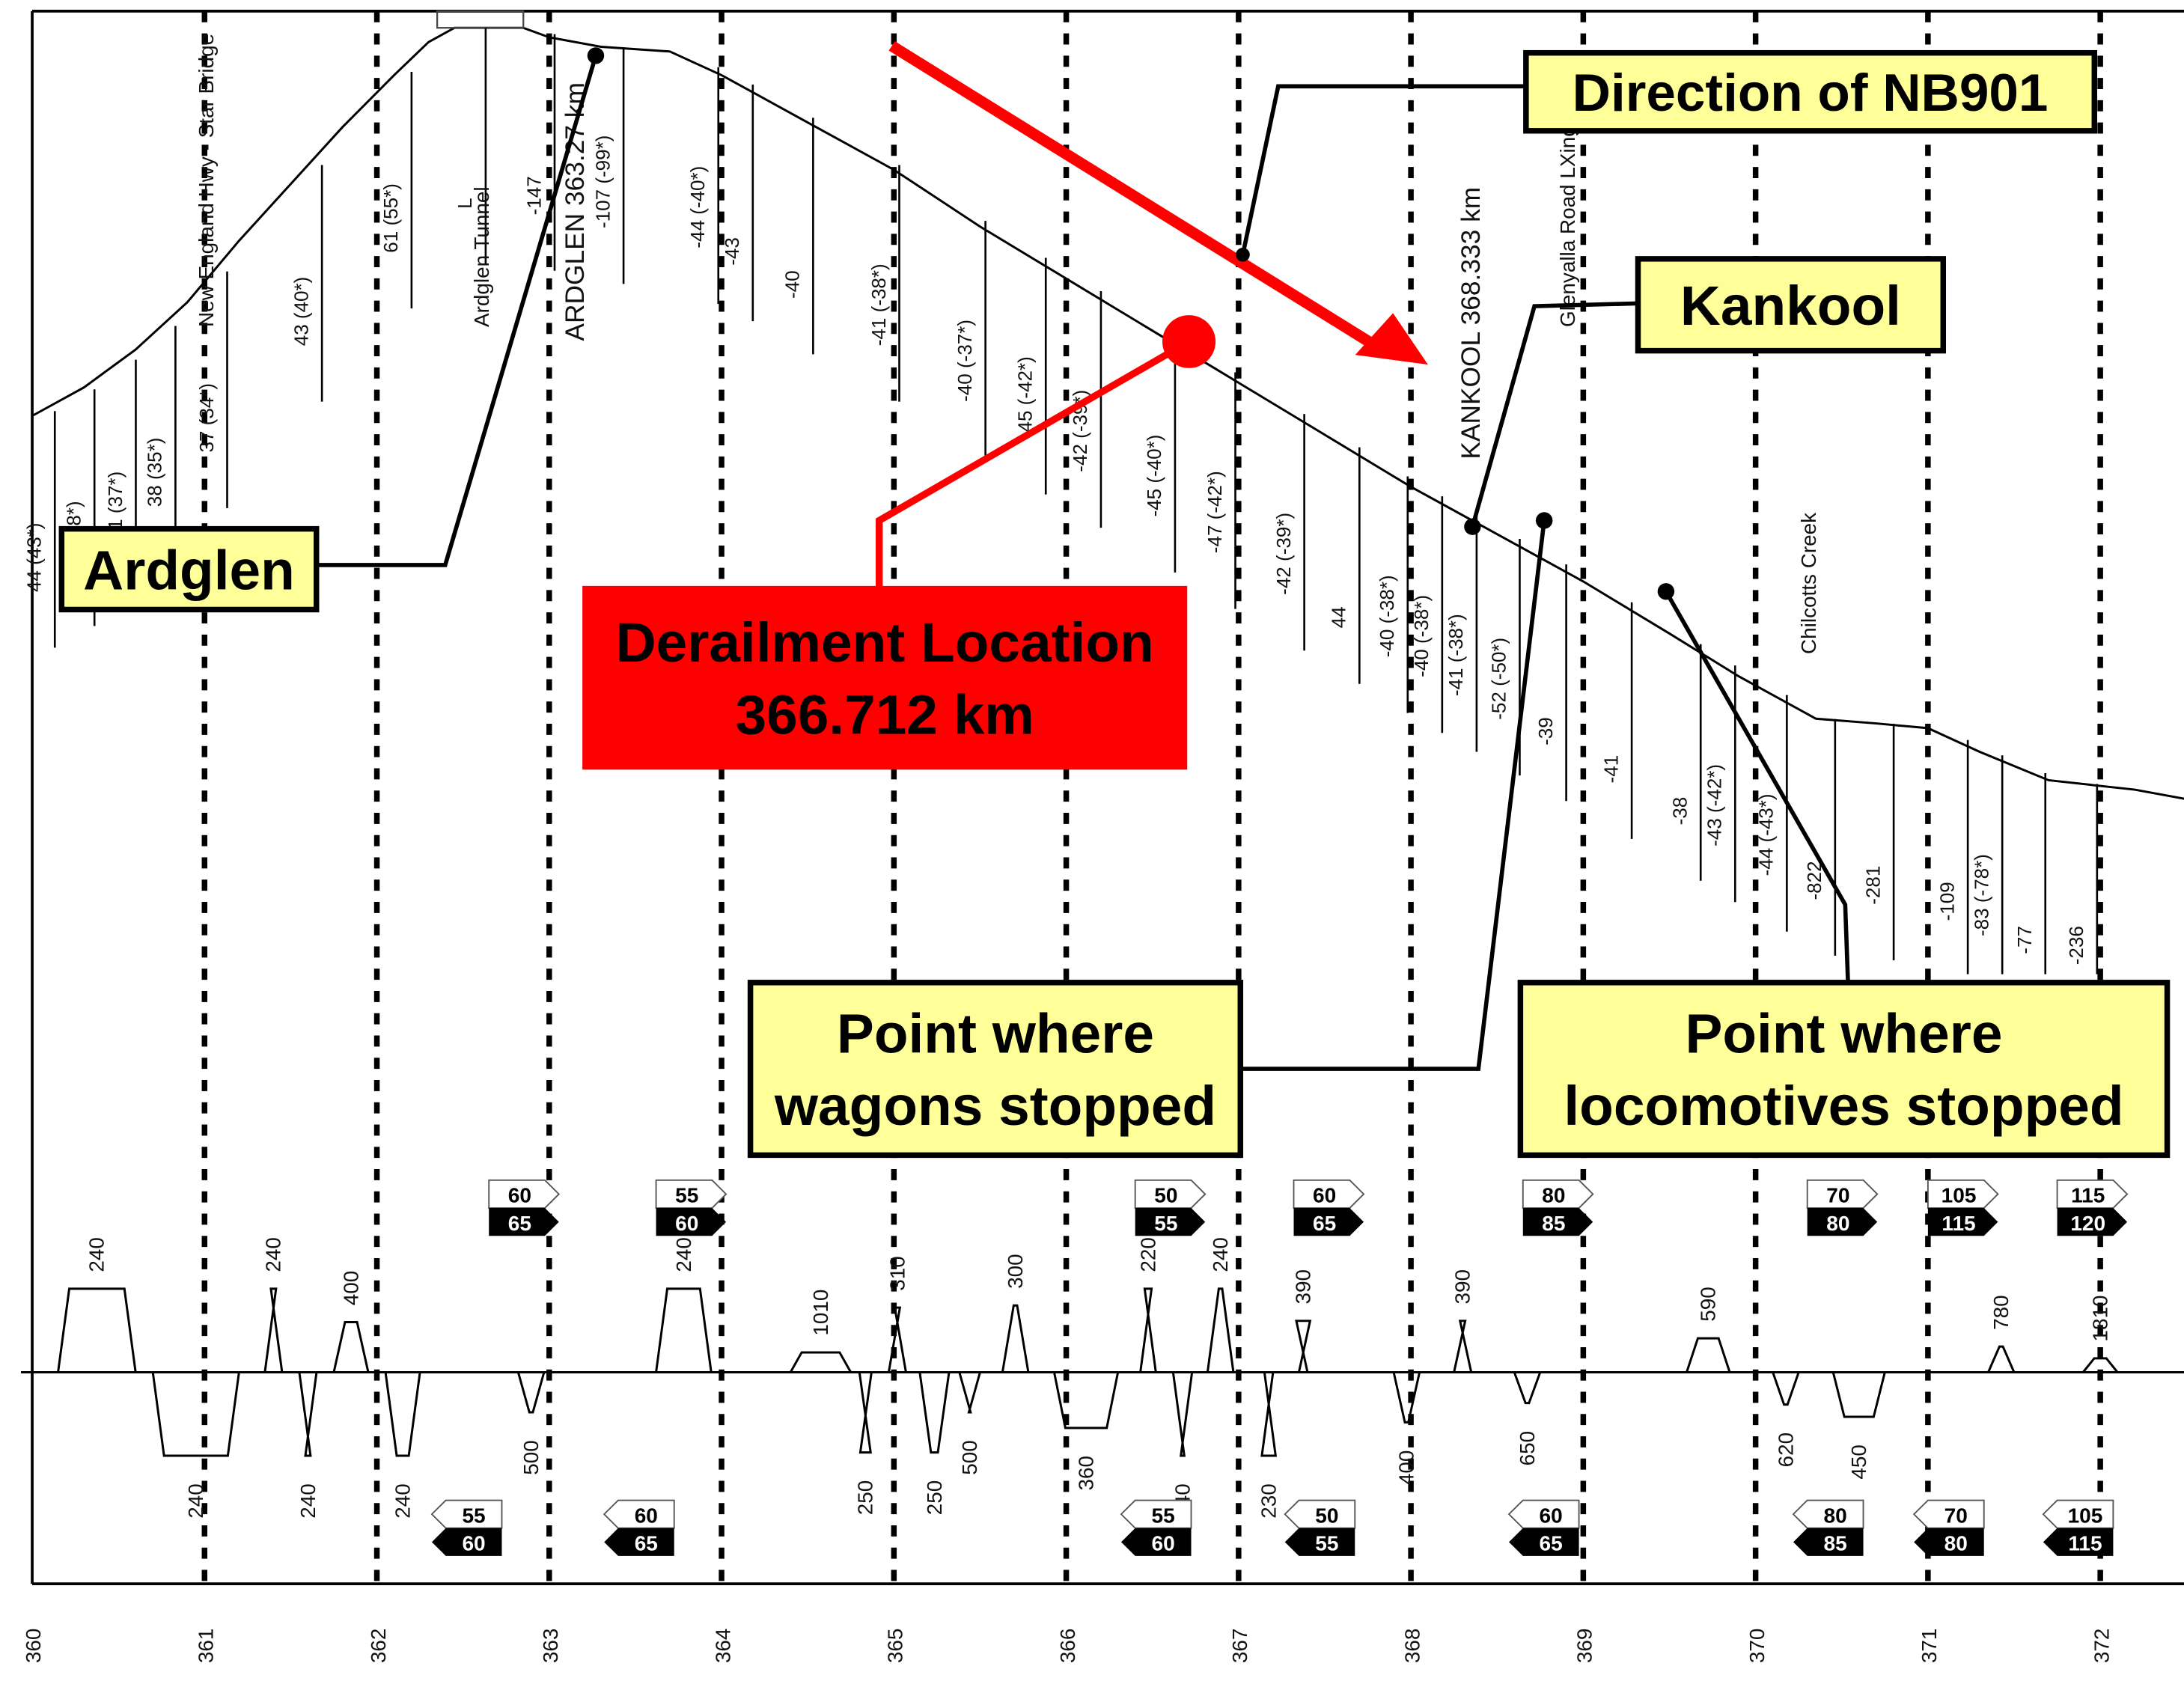 The width and height of the screenshot is (2184, 1684). What do you see at coordinates (1024, 397) in the screenshot?
I see `gradient-label: -45 (-42*)` at bounding box center [1024, 397].